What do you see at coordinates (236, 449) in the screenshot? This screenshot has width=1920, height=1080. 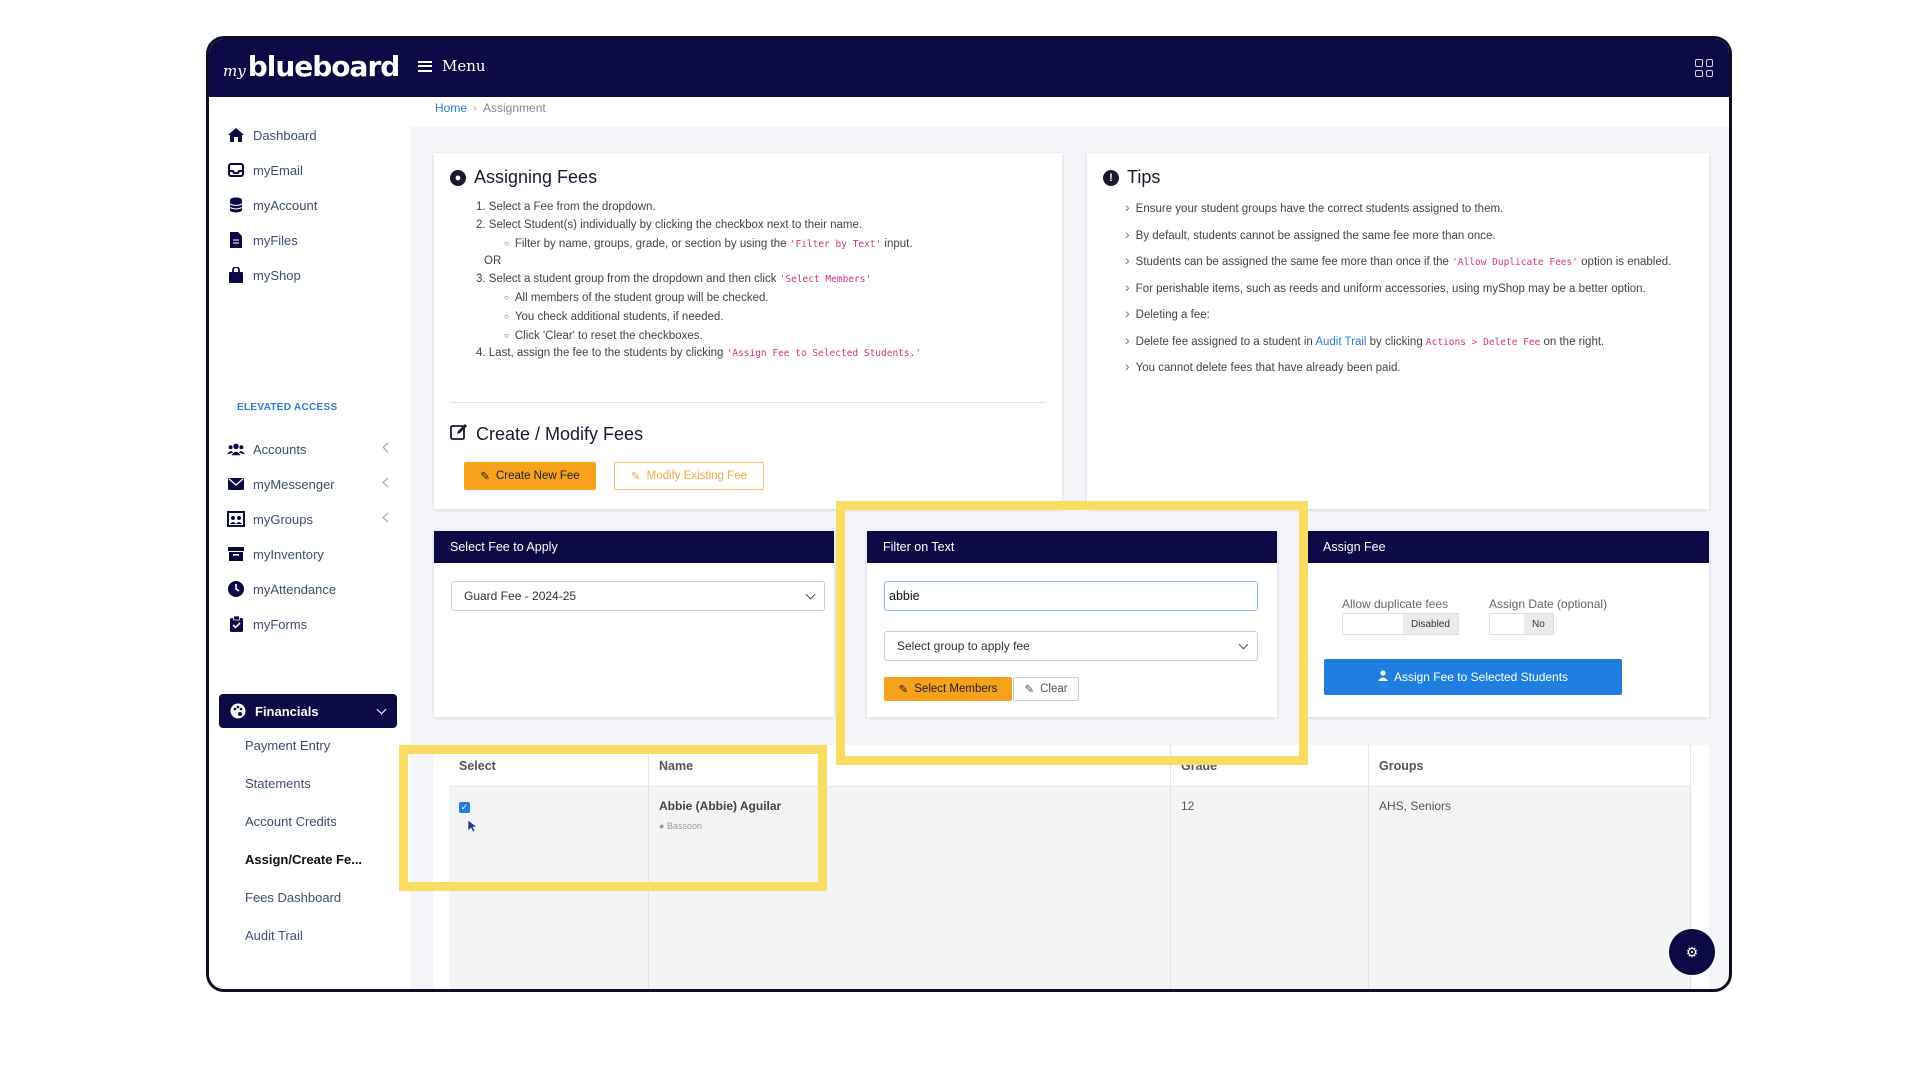 I see `users-icon` at bounding box center [236, 449].